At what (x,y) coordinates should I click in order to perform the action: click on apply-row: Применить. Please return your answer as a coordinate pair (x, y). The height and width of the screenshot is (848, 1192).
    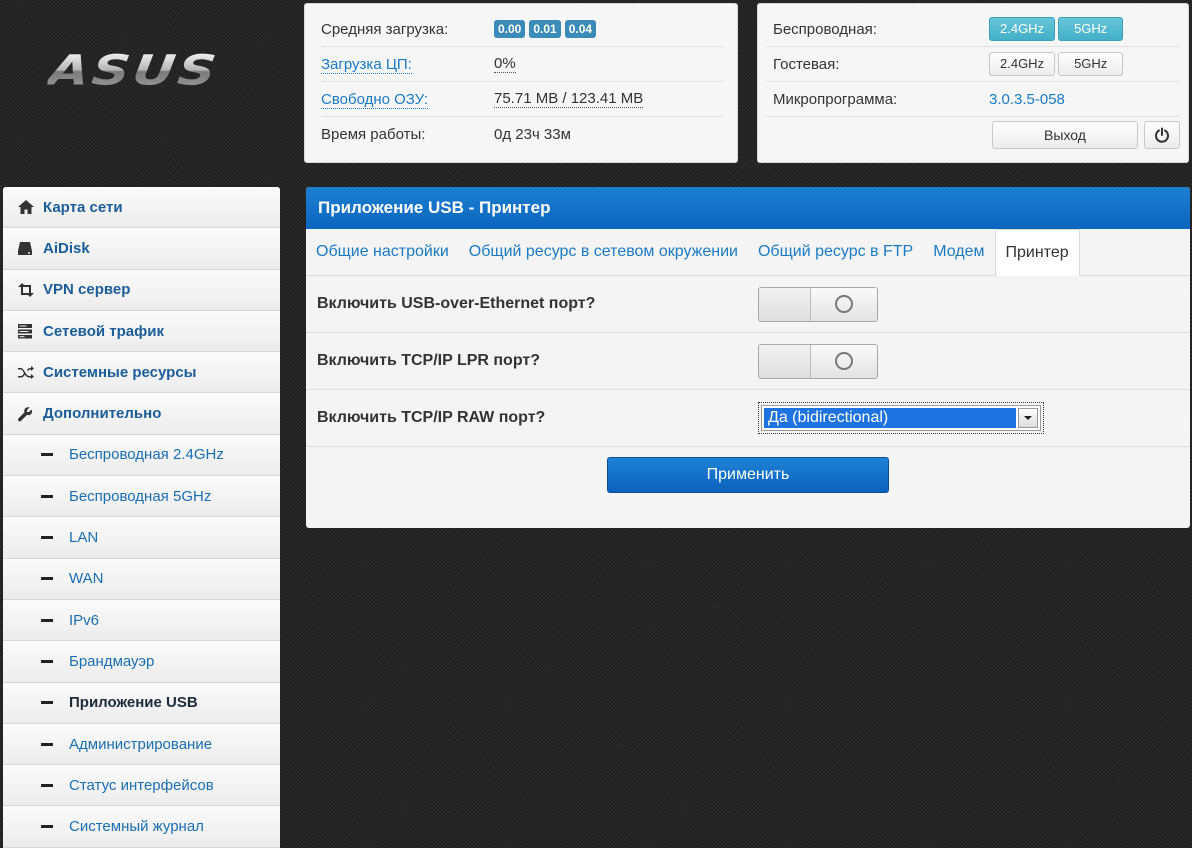
    Looking at the image, I should click on (748, 470).